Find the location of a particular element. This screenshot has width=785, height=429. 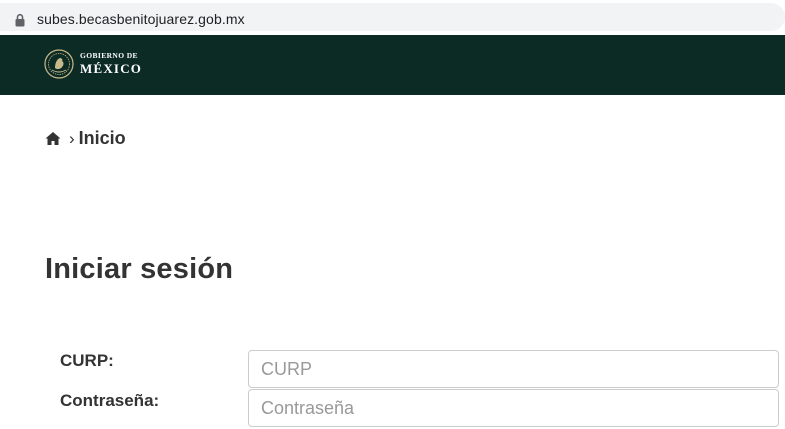

breadcrumb-current: Inicio is located at coordinates (102, 138).